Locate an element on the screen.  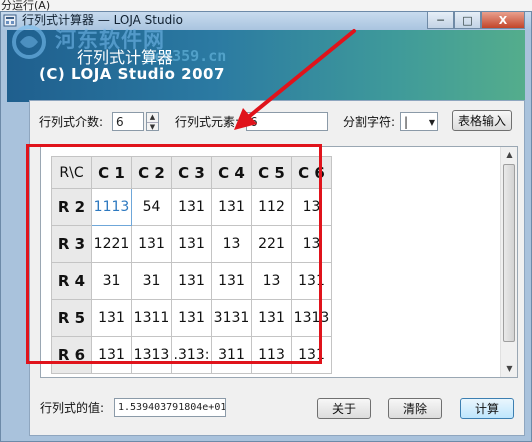
order-label: 行列式介数: is located at coordinates (71, 122).